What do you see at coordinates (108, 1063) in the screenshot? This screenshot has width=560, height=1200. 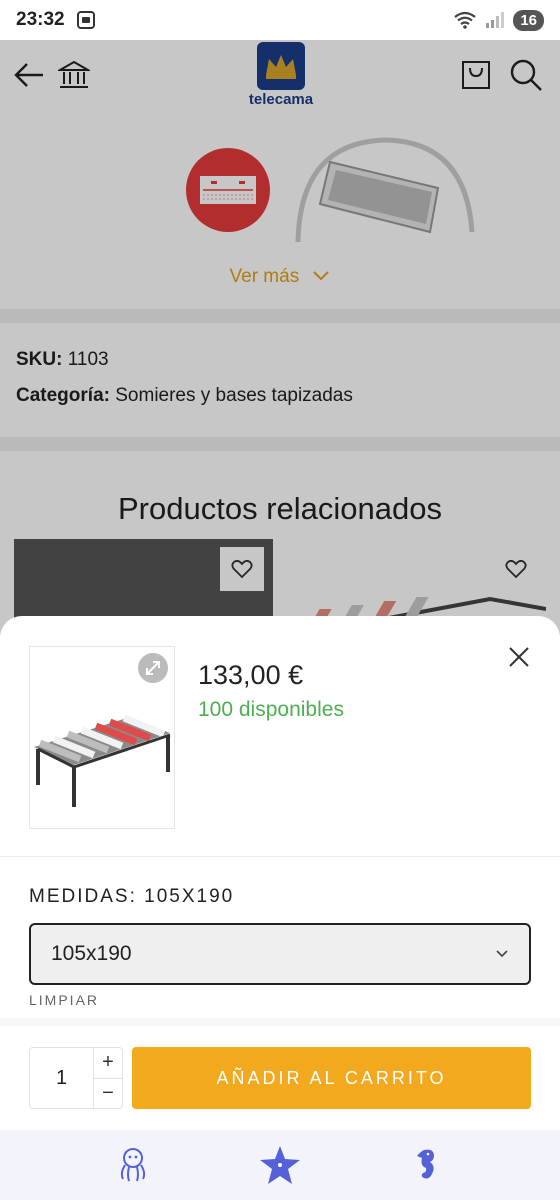 I see `quantity-increase-button: +` at bounding box center [108, 1063].